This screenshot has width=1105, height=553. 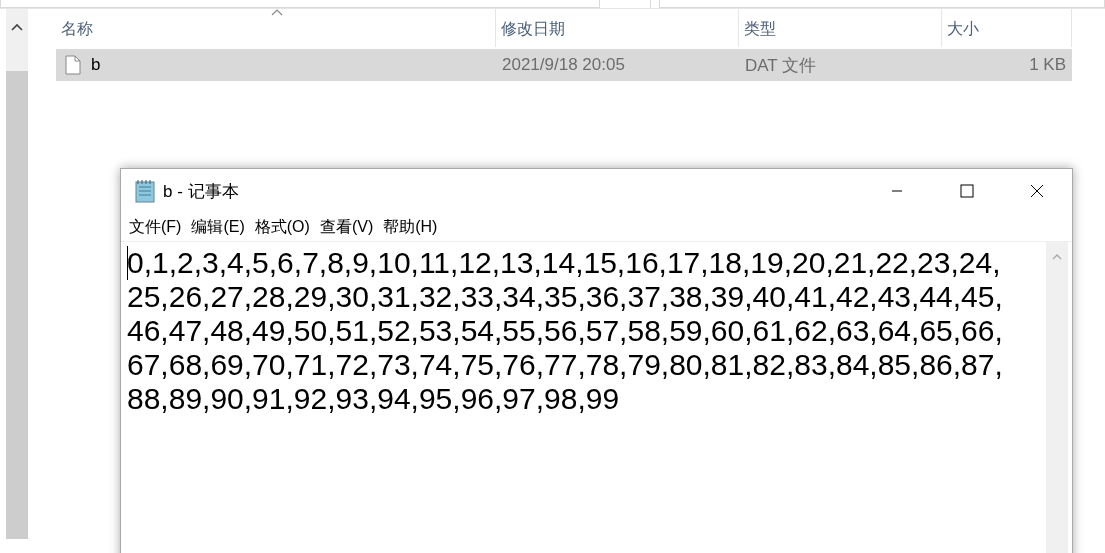 I want to click on date-modified: 2021/9/18 20:05, so click(x=563, y=65).